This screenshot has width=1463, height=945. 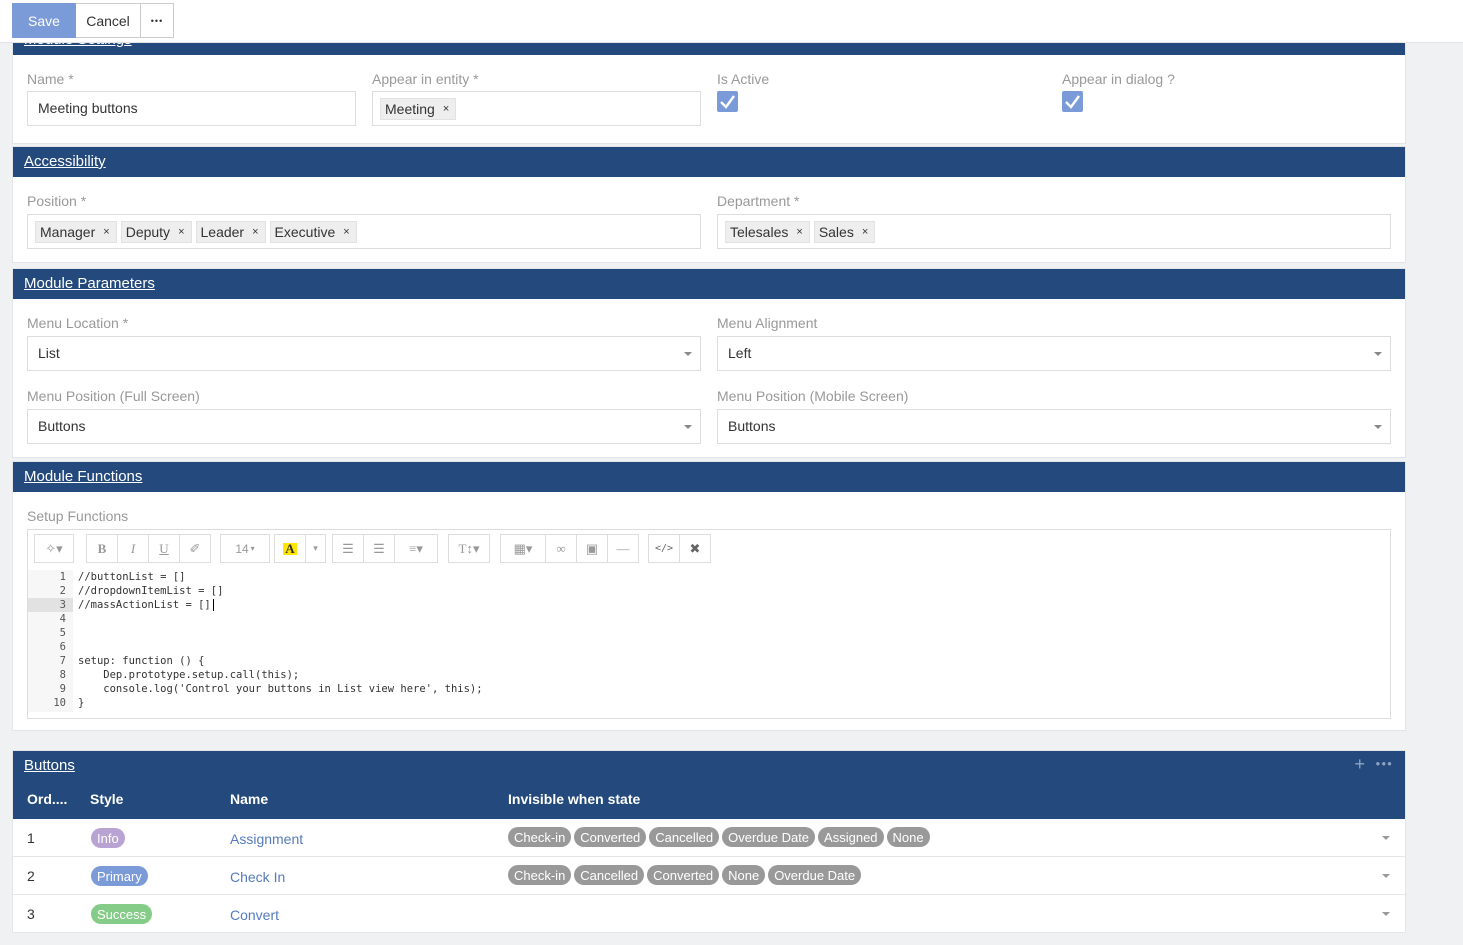 I want to click on code-line: //massActionList = [], so click(x=144, y=605).